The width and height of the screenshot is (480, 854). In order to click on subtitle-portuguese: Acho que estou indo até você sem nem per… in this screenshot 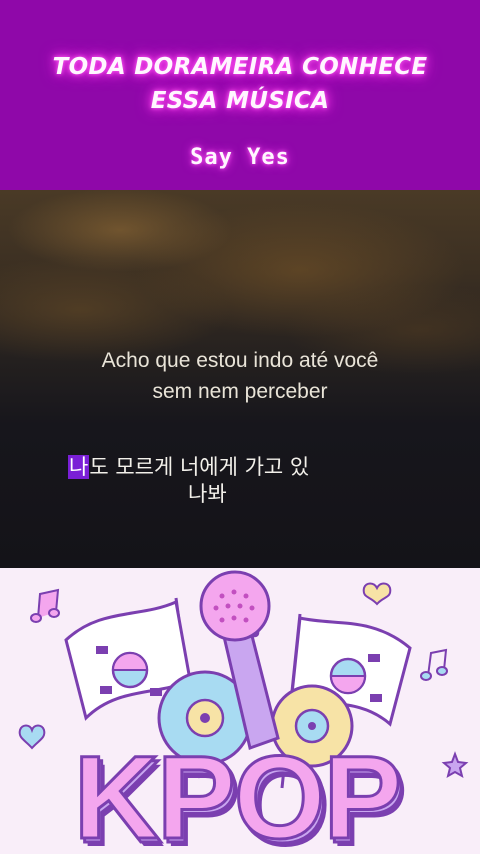, I will do `click(240, 376)`.